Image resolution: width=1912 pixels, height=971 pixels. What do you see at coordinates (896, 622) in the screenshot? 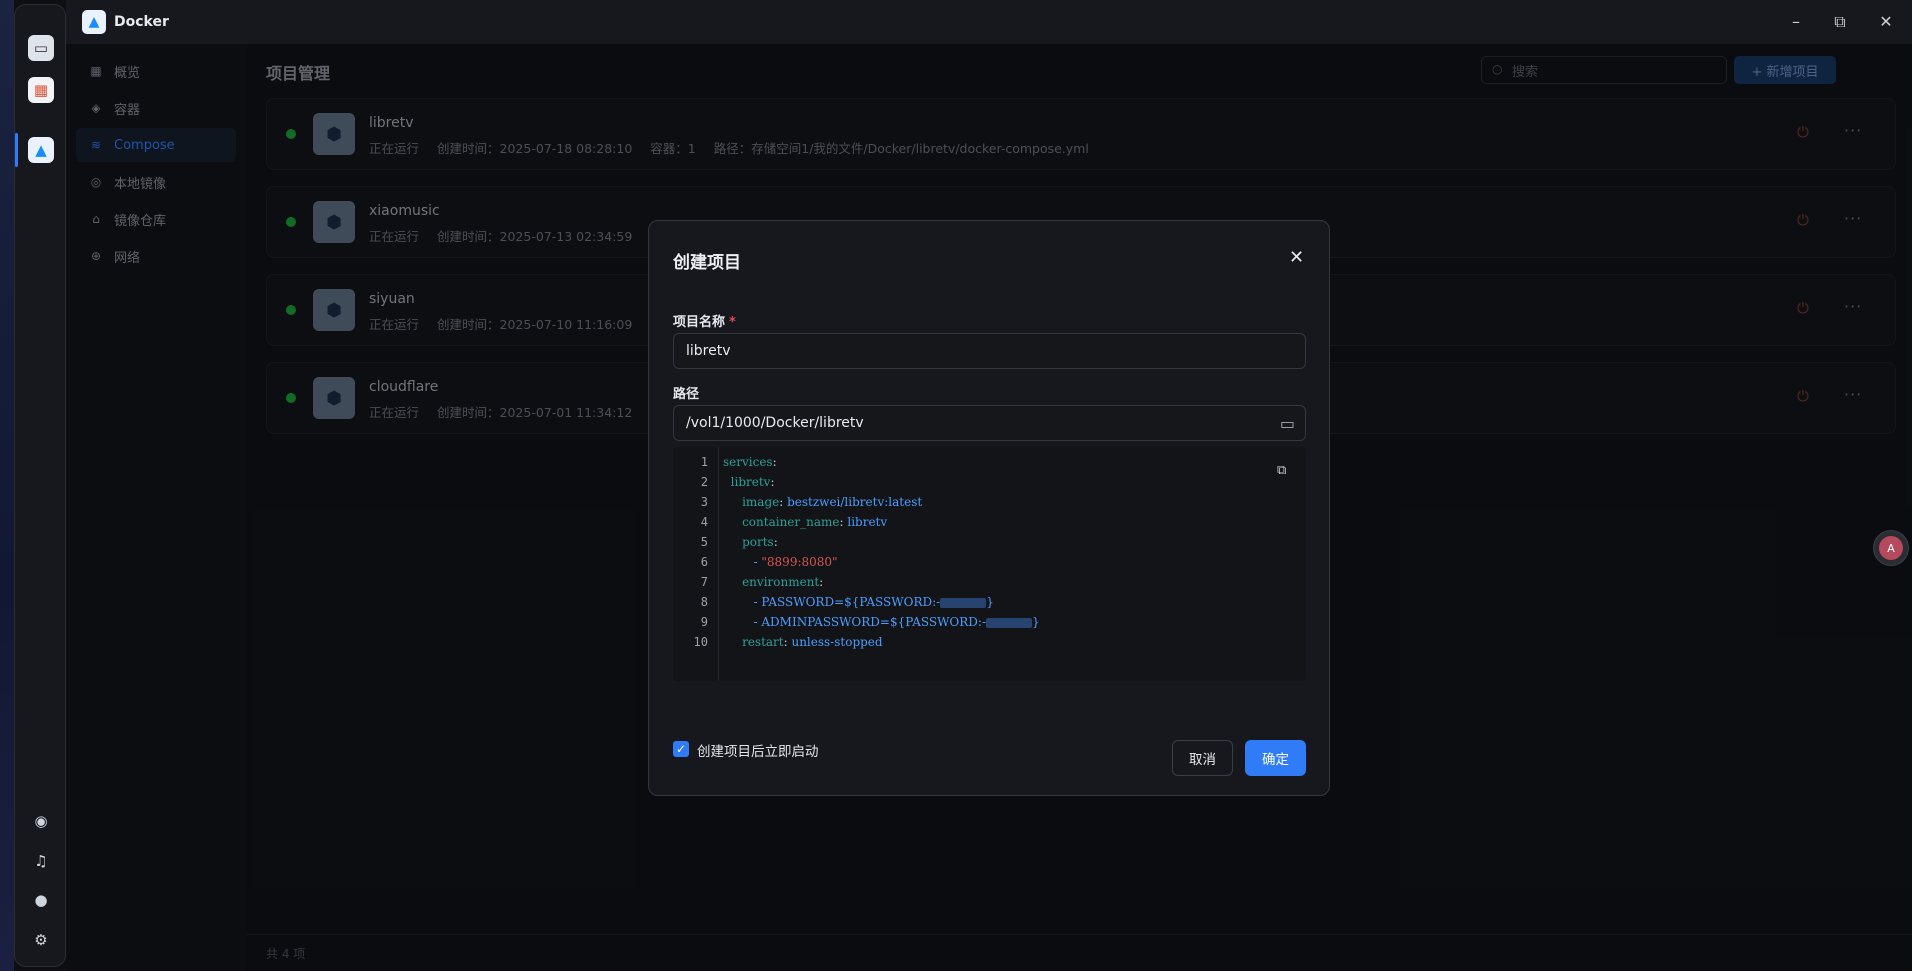
I see `code-line: - ADMINPASSWORD=${PASSWORD:-}` at bounding box center [896, 622].